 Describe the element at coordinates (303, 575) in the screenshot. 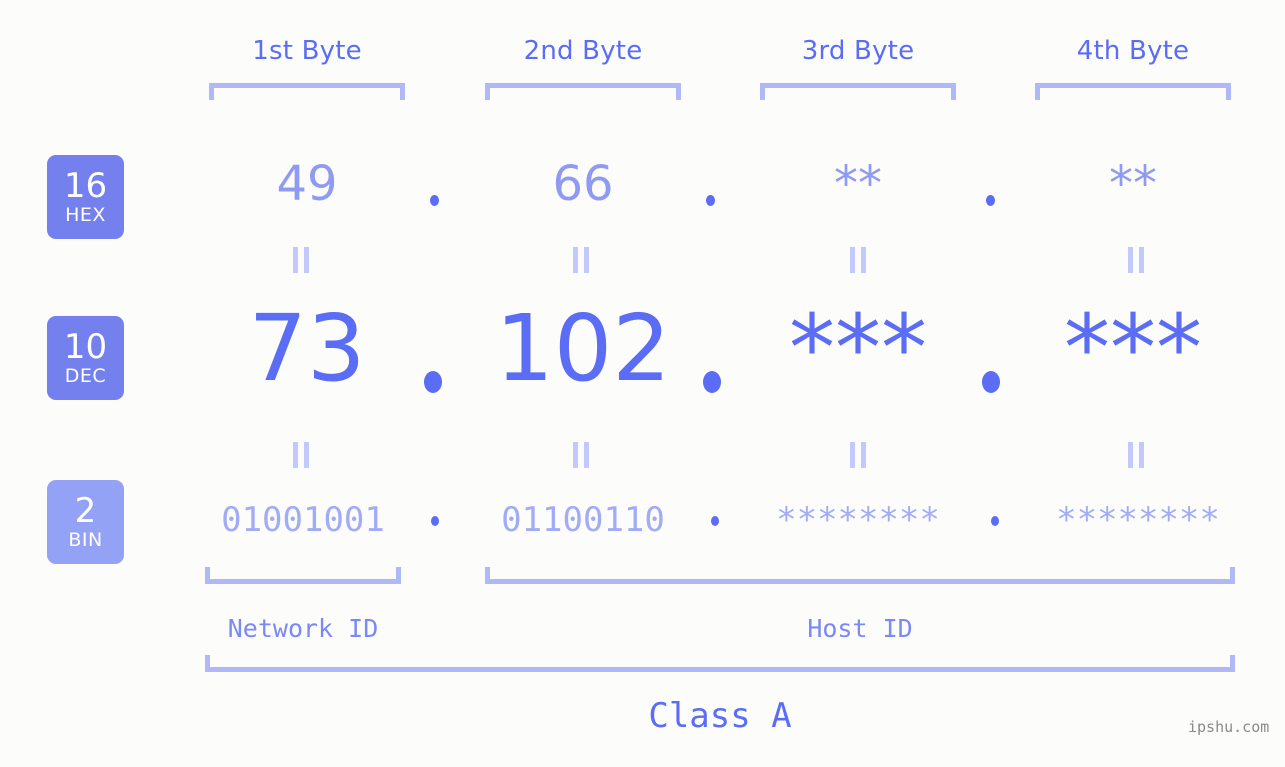

I see `network-id-bracket` at that location.